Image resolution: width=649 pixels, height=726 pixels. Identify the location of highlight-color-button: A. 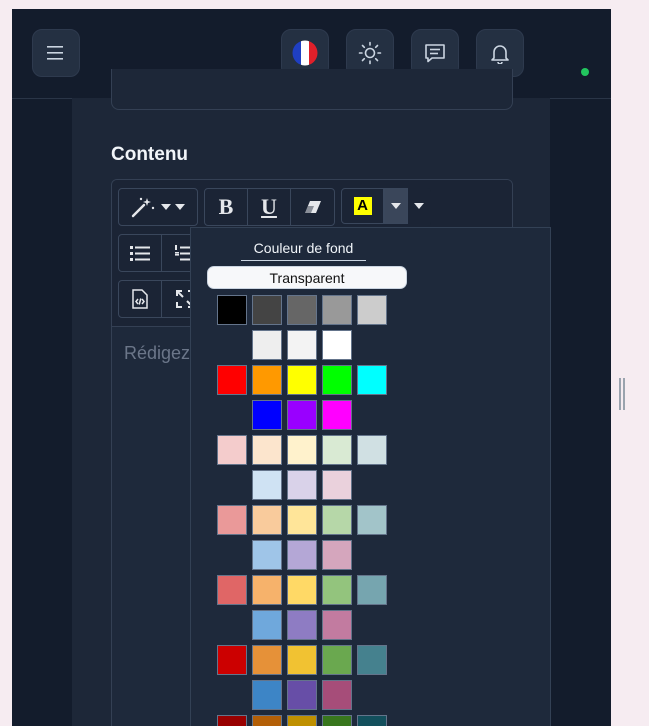
(362, 206).